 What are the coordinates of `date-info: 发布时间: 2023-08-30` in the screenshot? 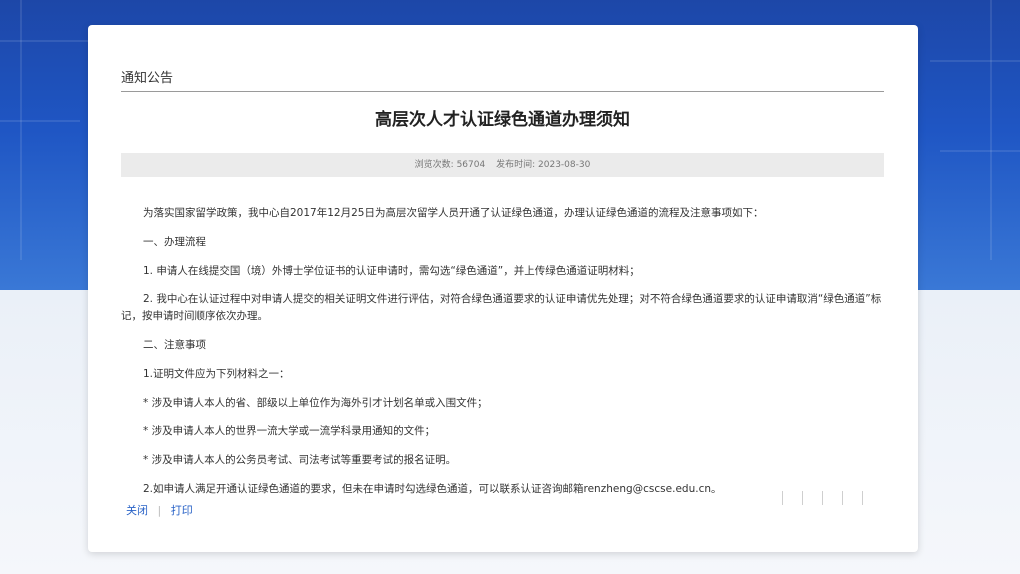 It's located at (543, 165).